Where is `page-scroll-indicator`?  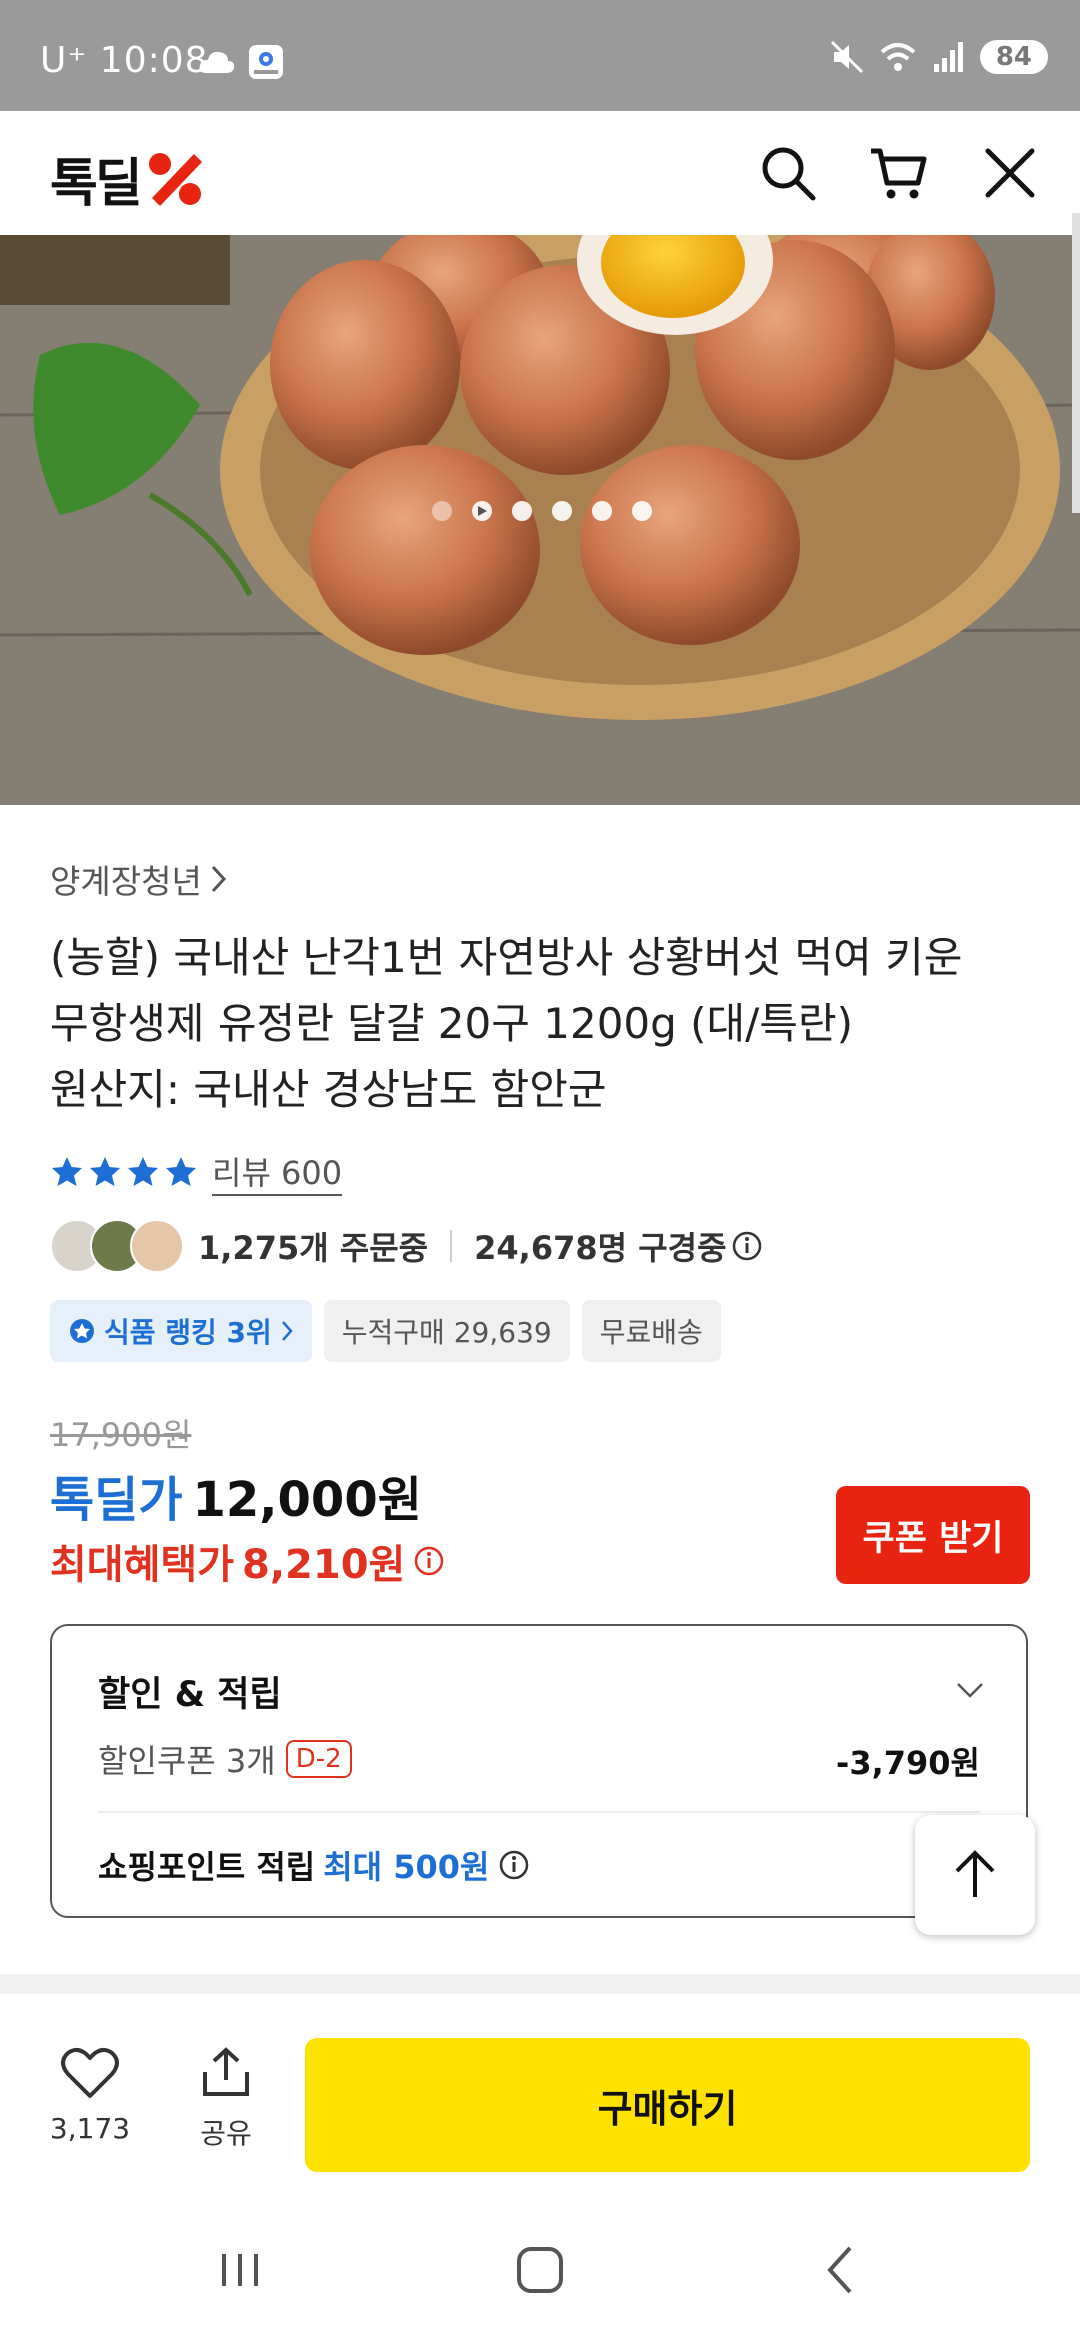
page-scroll-indicator is located at coordinates (1076, 363).